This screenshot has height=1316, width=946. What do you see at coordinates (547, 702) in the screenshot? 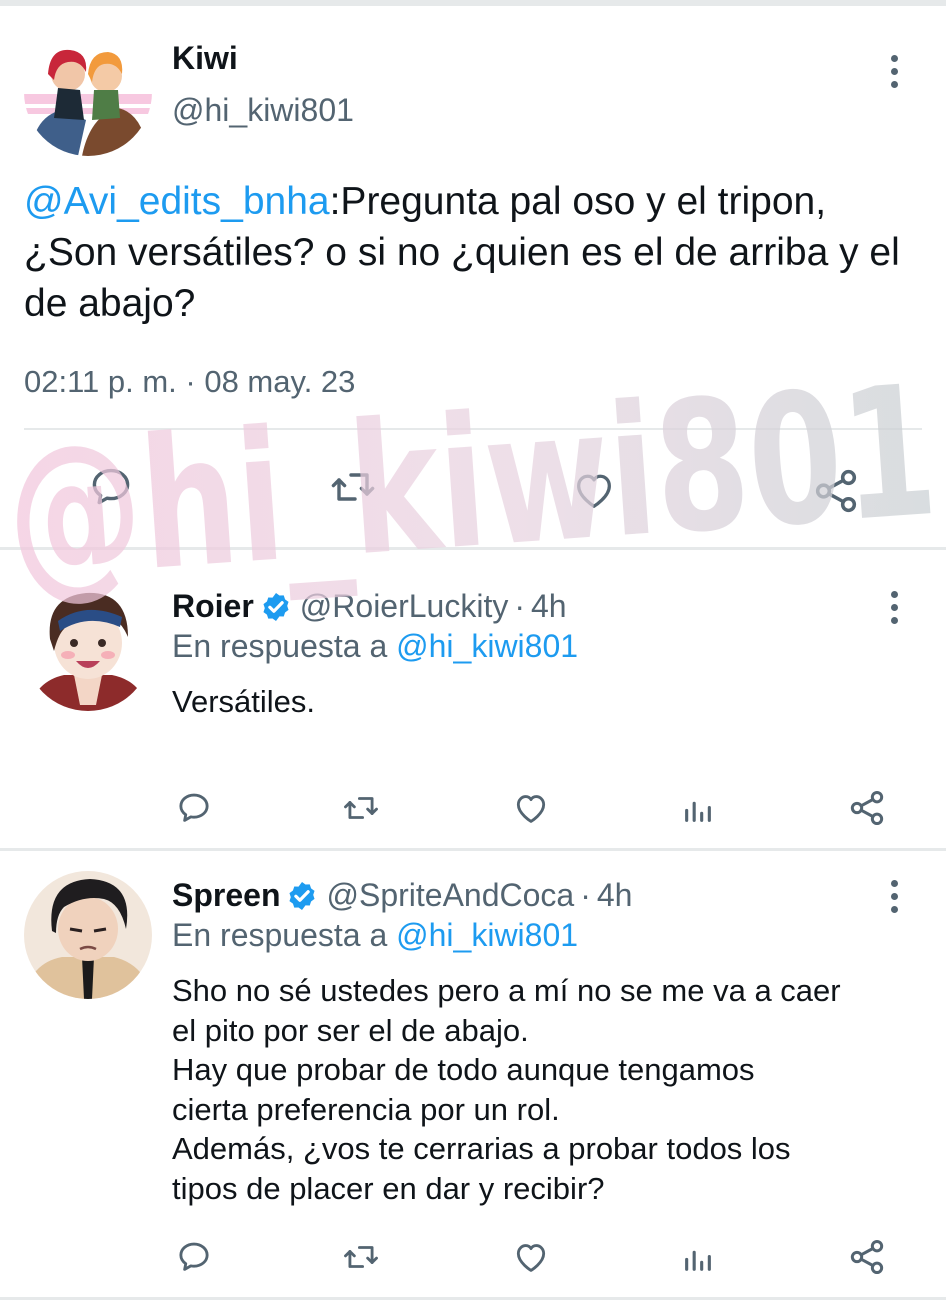
I see `reply-text: Versátiles.` at bounding box center [547, 702].